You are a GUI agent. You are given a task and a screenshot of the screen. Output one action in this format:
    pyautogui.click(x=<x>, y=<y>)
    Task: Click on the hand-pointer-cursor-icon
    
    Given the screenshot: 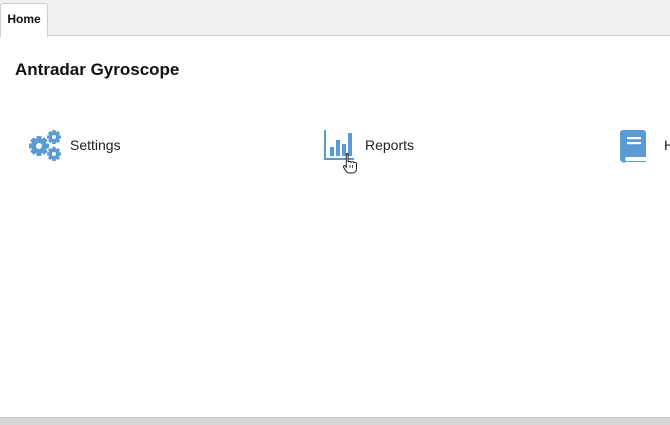 What is the action you would take?
    pyautogui.click(x=350, y=163)
    